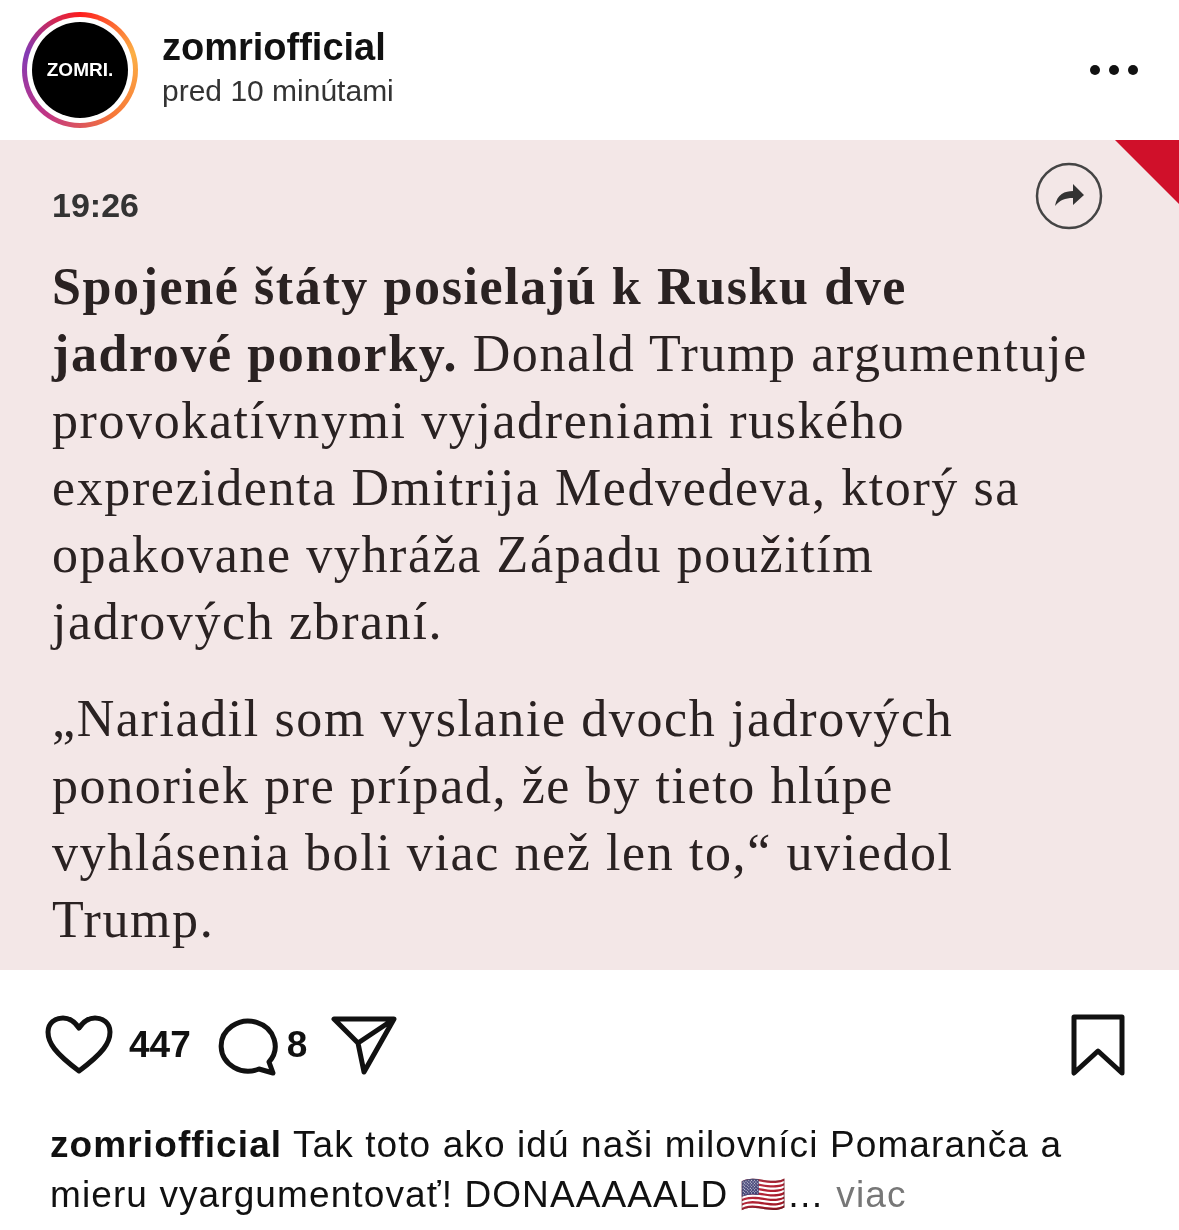 The image size is (1179, 1230). What do you see at coordinates (1098, 1045) in the screenshot?
I see `bookmark-icon` at bounding box center [1098, 1045].